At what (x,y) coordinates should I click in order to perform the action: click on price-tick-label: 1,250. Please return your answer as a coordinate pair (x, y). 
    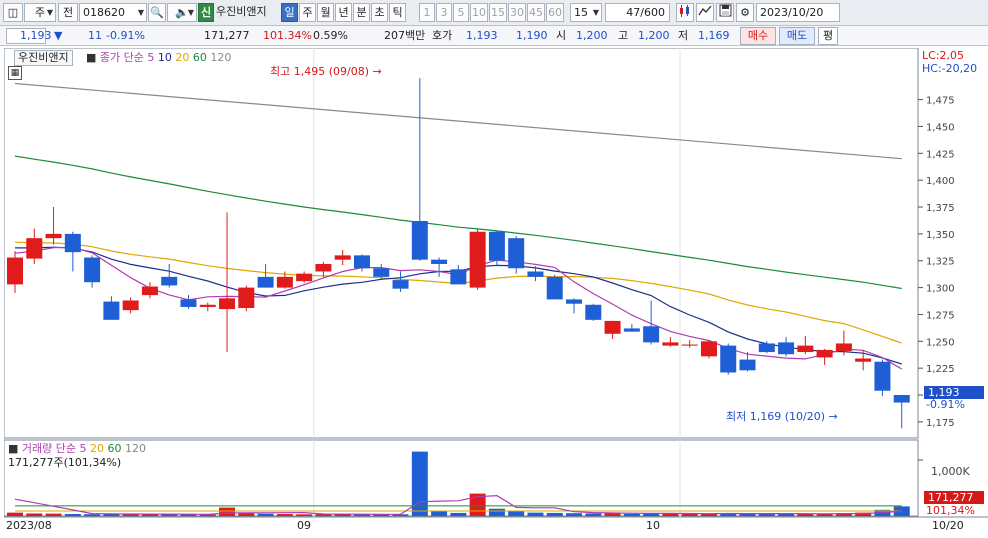
    Looking at the image, I should click on (940, 342).